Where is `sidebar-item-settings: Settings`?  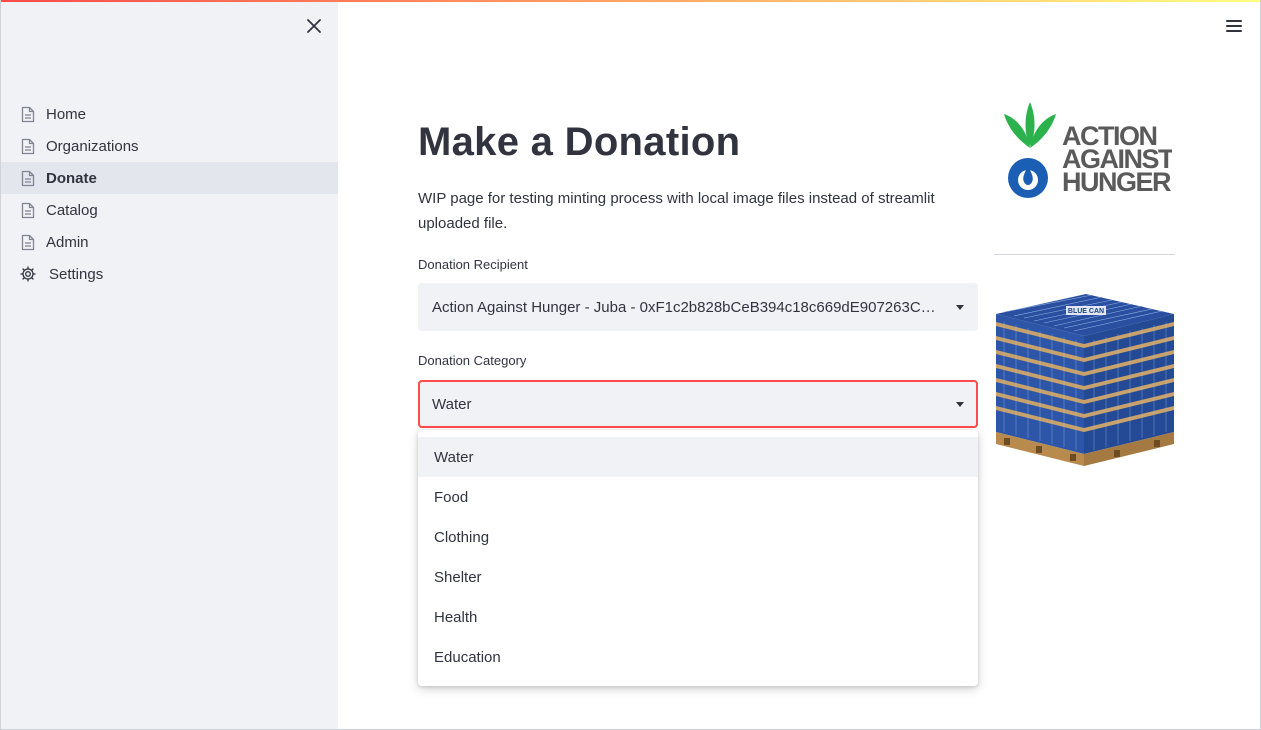 sidebar-item-settings: Settings is located at coordinates (169, 274).